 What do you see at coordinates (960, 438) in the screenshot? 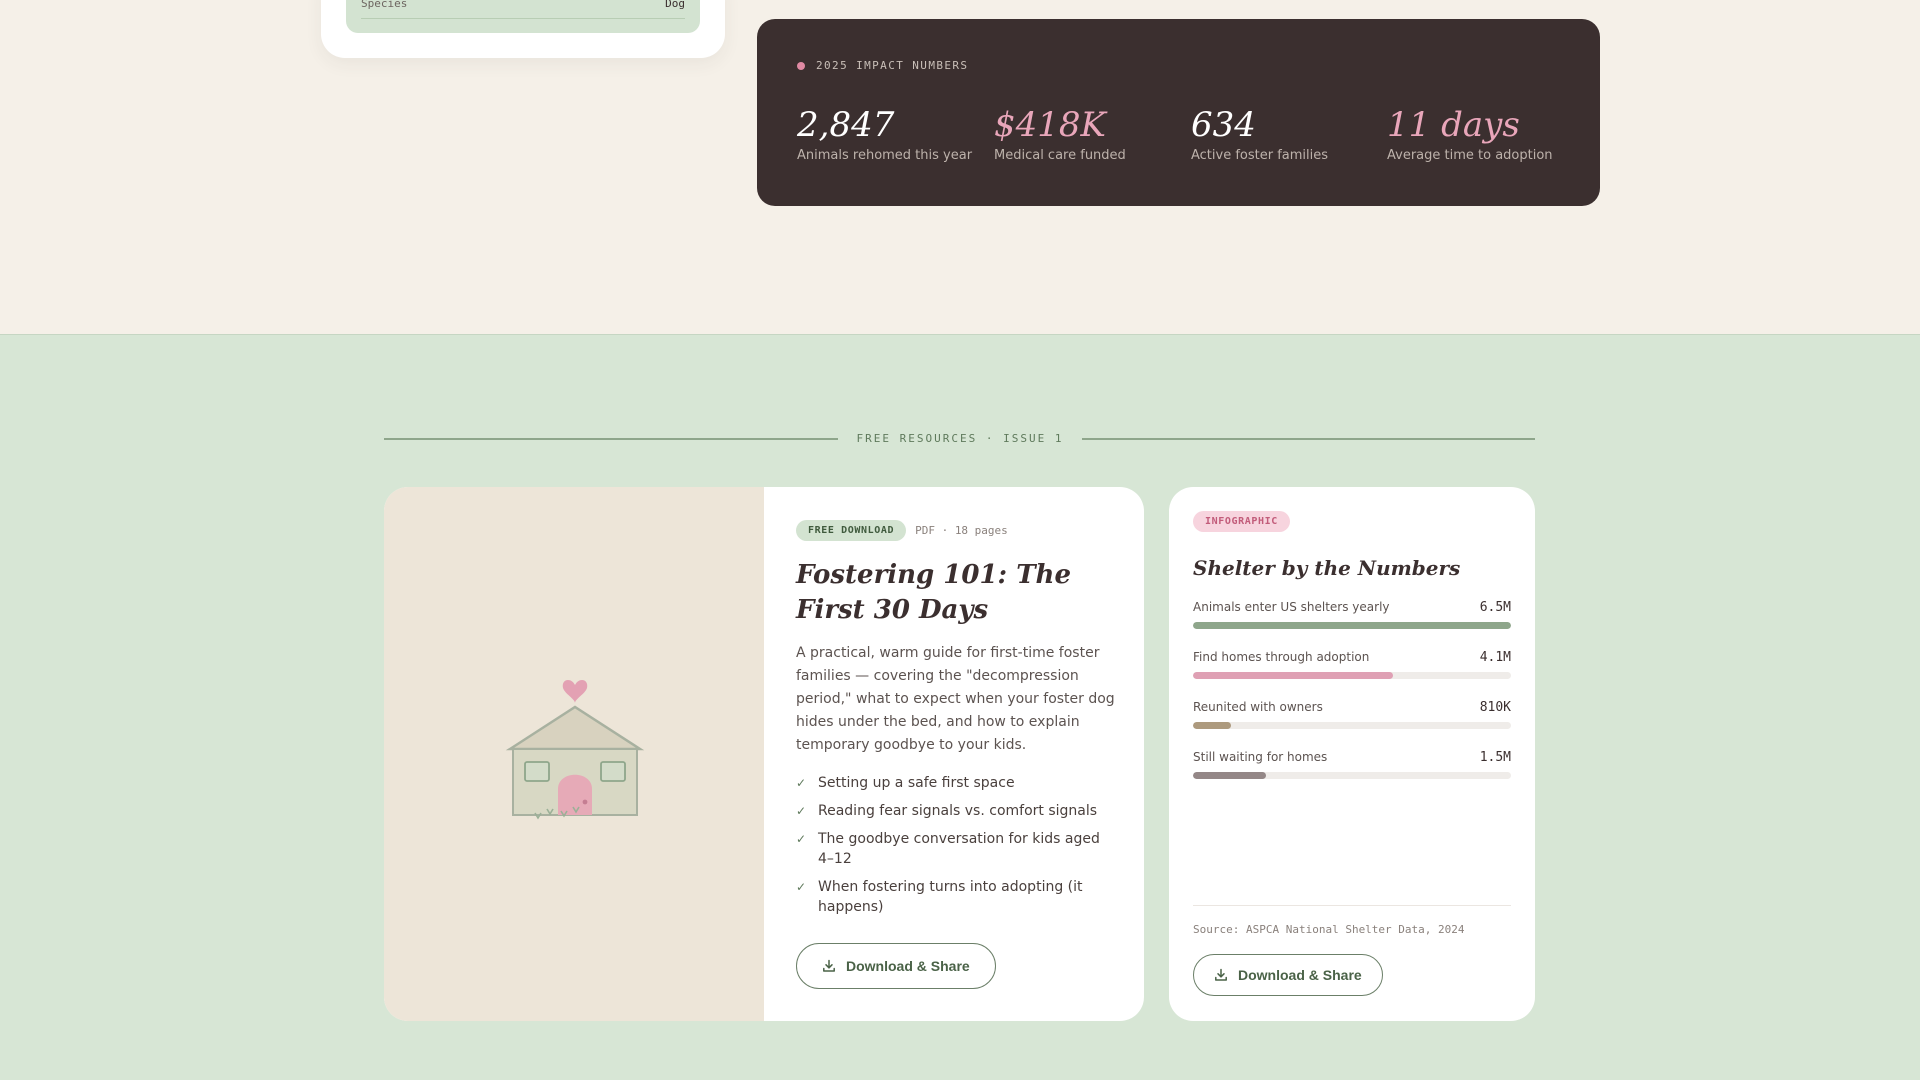
I see `resources-heading: FREE RESOURCES · ISSUE 1` at bounding box center [960, 438].